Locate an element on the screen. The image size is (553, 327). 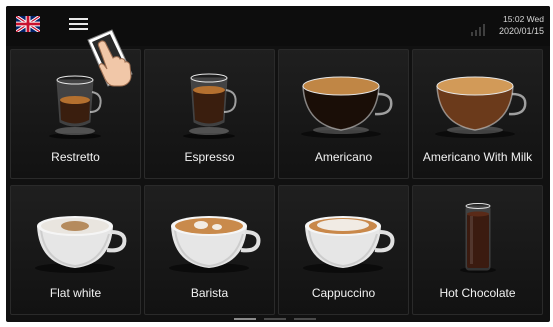
drink-label: Espresso is located at coordinates (209, 157).